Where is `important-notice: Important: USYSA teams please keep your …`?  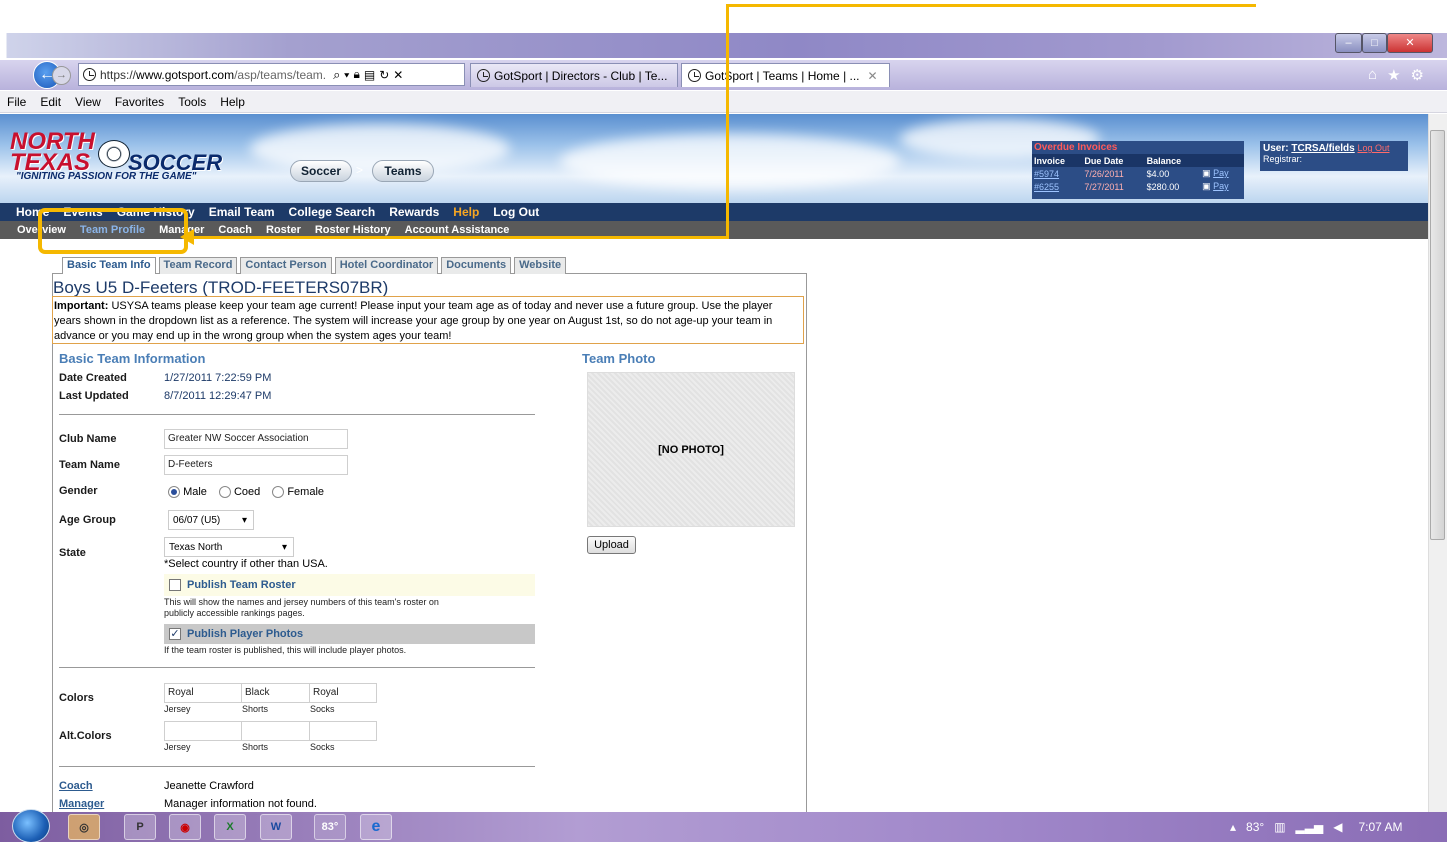 important-notice: Important: USYSA teams please keep your … is located at coordinates (428, 320).